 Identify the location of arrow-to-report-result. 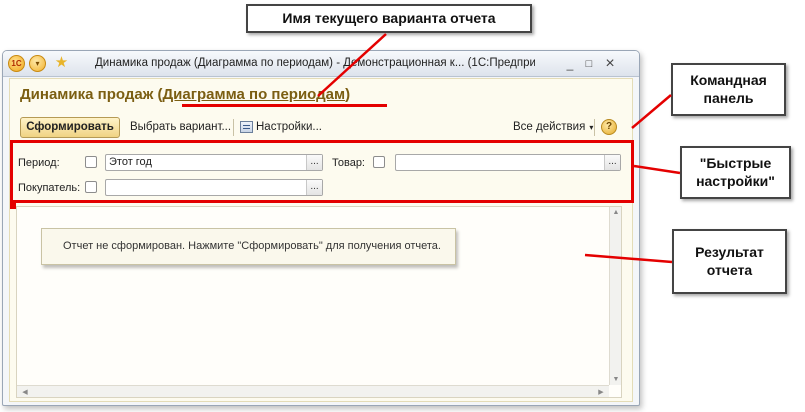
(628, 258).